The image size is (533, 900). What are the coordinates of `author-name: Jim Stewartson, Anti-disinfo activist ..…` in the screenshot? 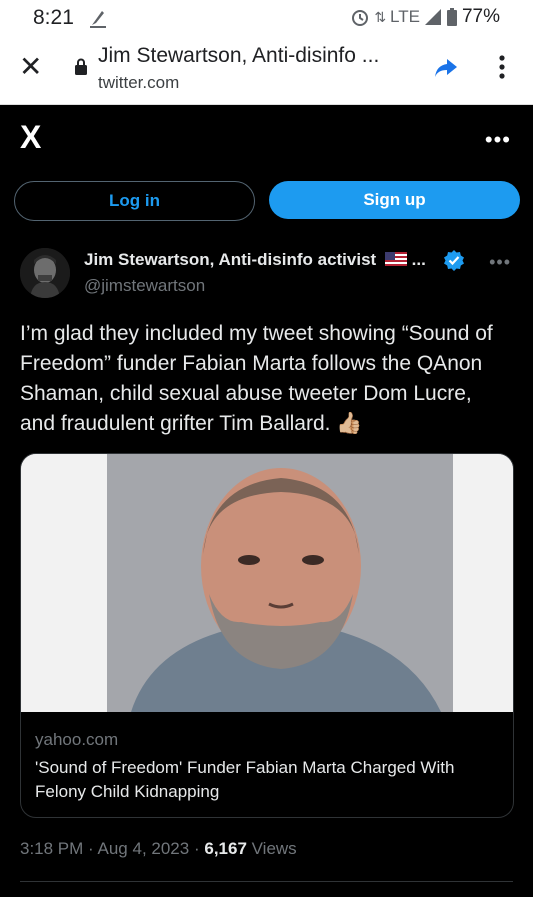 It's located at (255, 260).